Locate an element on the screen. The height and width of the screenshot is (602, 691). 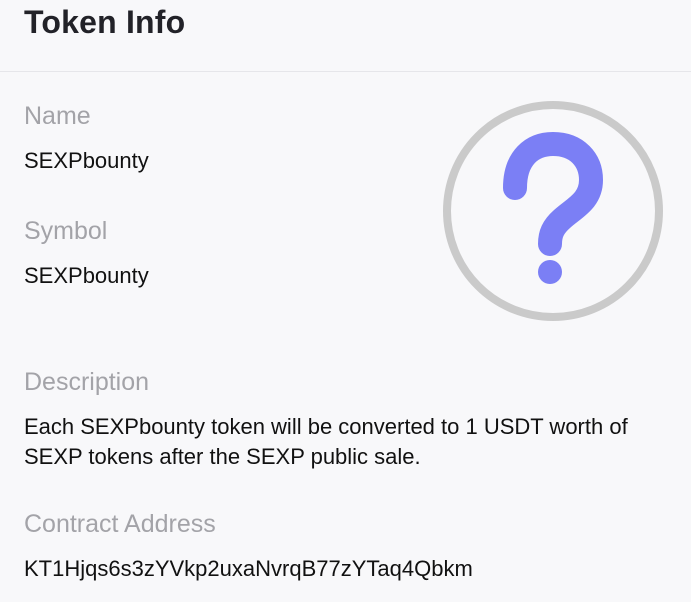
contract-address-label: Contract Address is located at coordinates (120, 524).